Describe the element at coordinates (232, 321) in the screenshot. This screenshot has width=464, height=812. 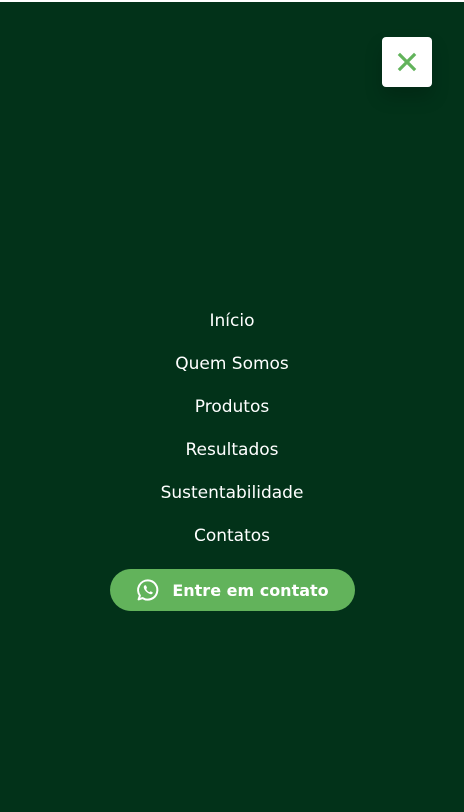
I see `nav-link-inicio: Início` at that location.